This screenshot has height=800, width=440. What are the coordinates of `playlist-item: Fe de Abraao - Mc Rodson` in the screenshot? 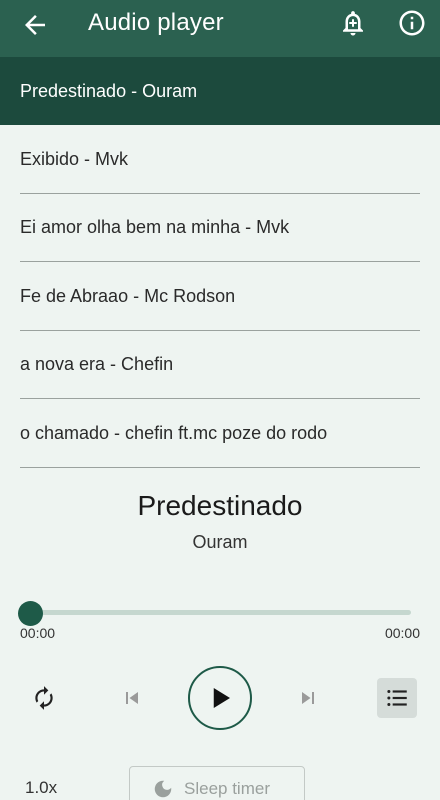 It's located at (220, 296).